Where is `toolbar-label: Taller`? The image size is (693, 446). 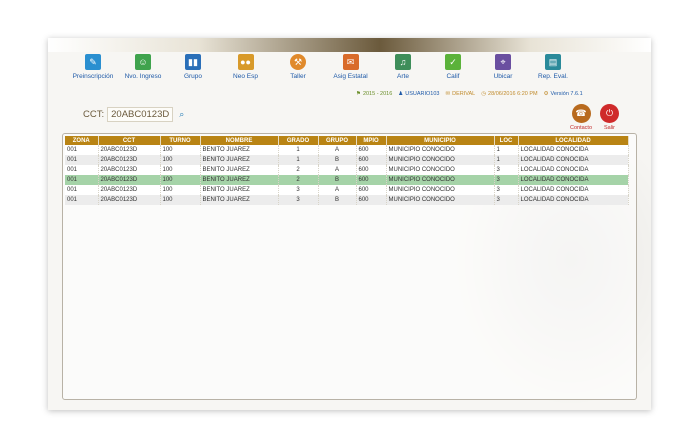 toolbar-label: Taller is located at coordinates (298, 76).